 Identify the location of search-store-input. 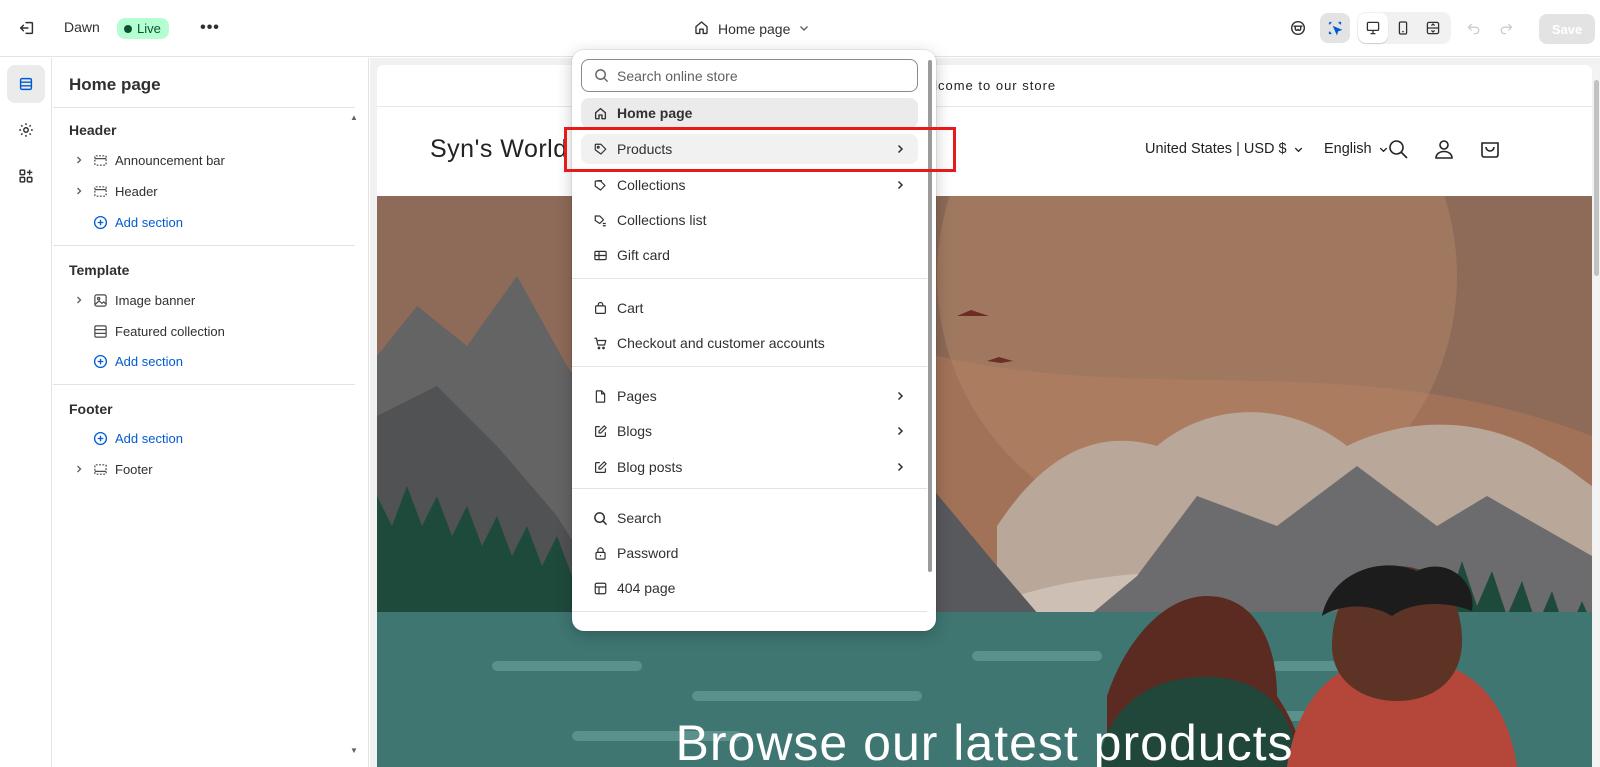
(757, 75).